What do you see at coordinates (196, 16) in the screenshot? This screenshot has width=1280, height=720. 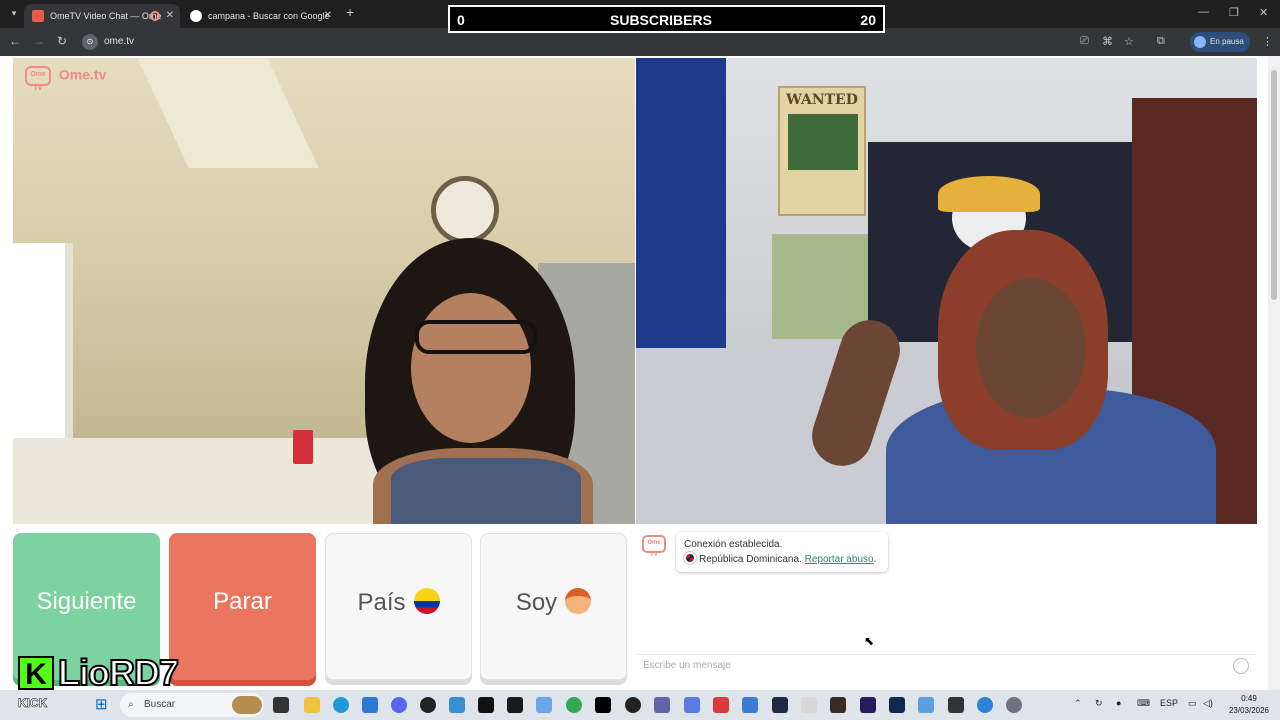 I see `google-favicon-icon` at bounding box center [196, 16].